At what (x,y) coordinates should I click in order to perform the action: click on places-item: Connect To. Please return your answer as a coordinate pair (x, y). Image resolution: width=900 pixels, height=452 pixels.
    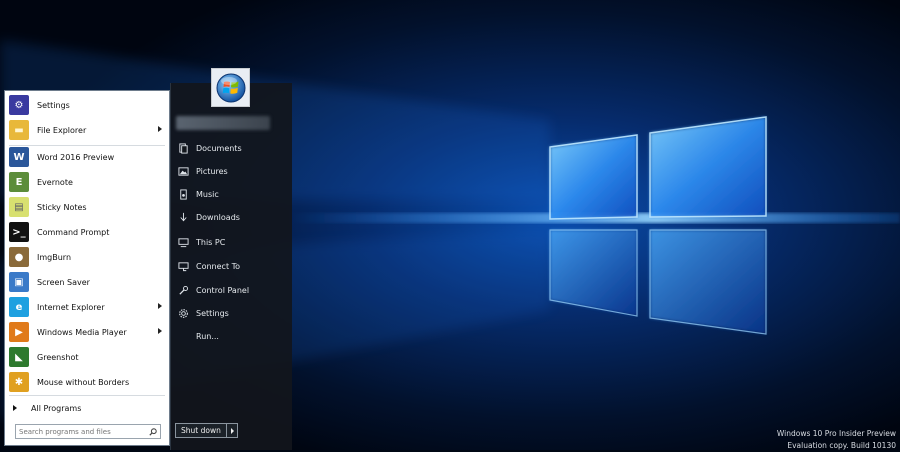
    Looking at the image, I should click on (230, 266).